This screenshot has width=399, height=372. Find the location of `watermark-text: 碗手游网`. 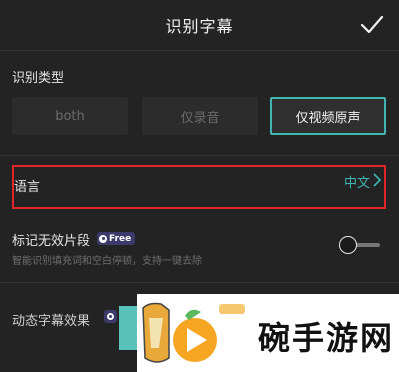

watermark-text: 碗手游网 is located at coordinates (326, 338).